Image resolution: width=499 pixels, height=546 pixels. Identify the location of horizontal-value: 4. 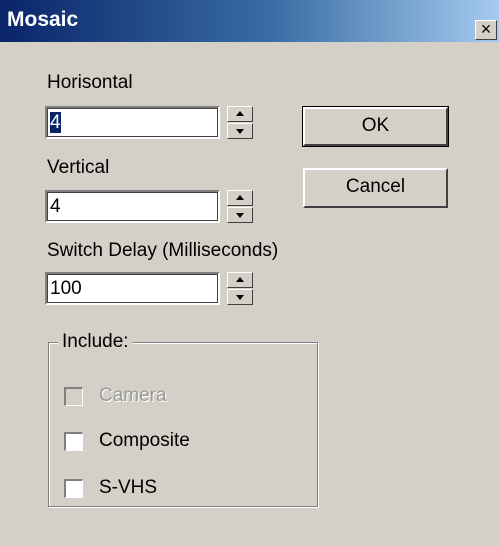
(55, 122).